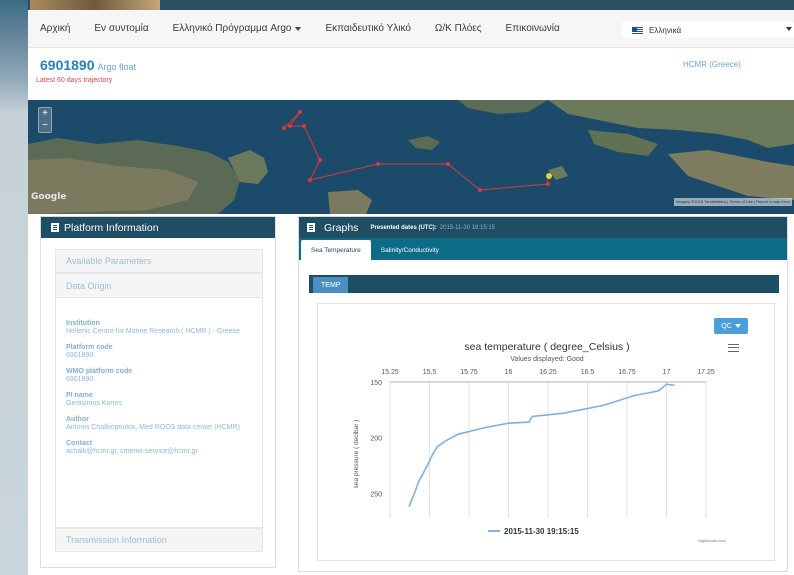 The width and height of the screenshot is (794, 575). I want to click on chart-grid, so click(548, 449).